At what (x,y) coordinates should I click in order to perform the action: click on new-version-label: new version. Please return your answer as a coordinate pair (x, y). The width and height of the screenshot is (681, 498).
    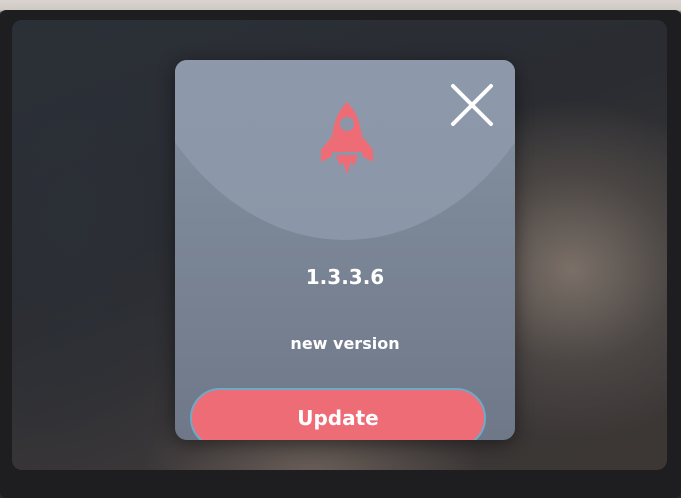
    Looking at the image, I should click on (345, 343).